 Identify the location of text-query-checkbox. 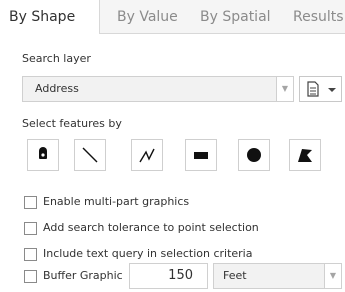
(30, 254).